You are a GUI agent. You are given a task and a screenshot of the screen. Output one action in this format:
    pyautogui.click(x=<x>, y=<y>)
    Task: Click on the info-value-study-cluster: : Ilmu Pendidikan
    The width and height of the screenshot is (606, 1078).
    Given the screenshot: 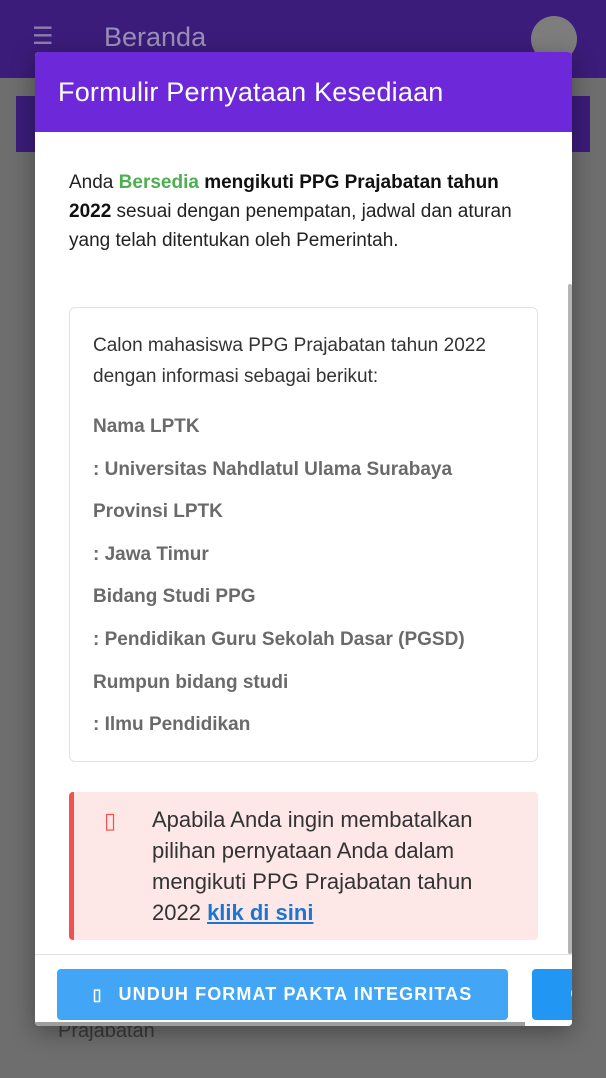 What is the action you would take?
    pyautogui.click(x=172, y=725)
    